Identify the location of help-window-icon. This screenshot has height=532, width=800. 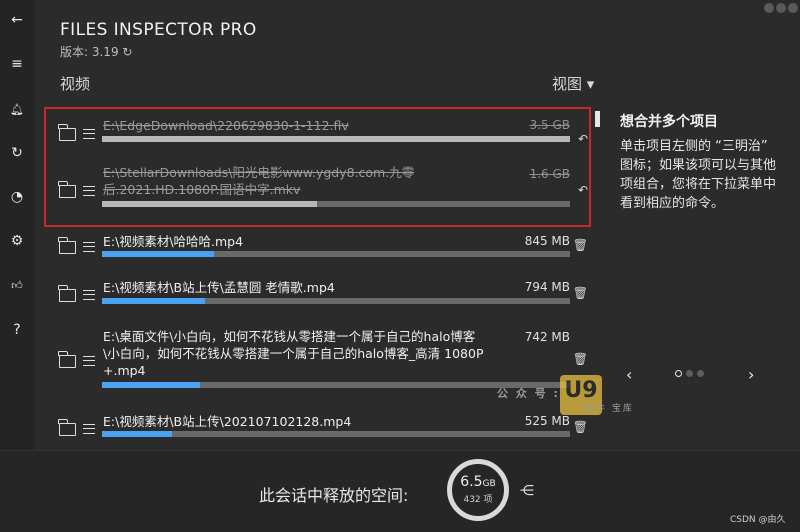
(769, 8).